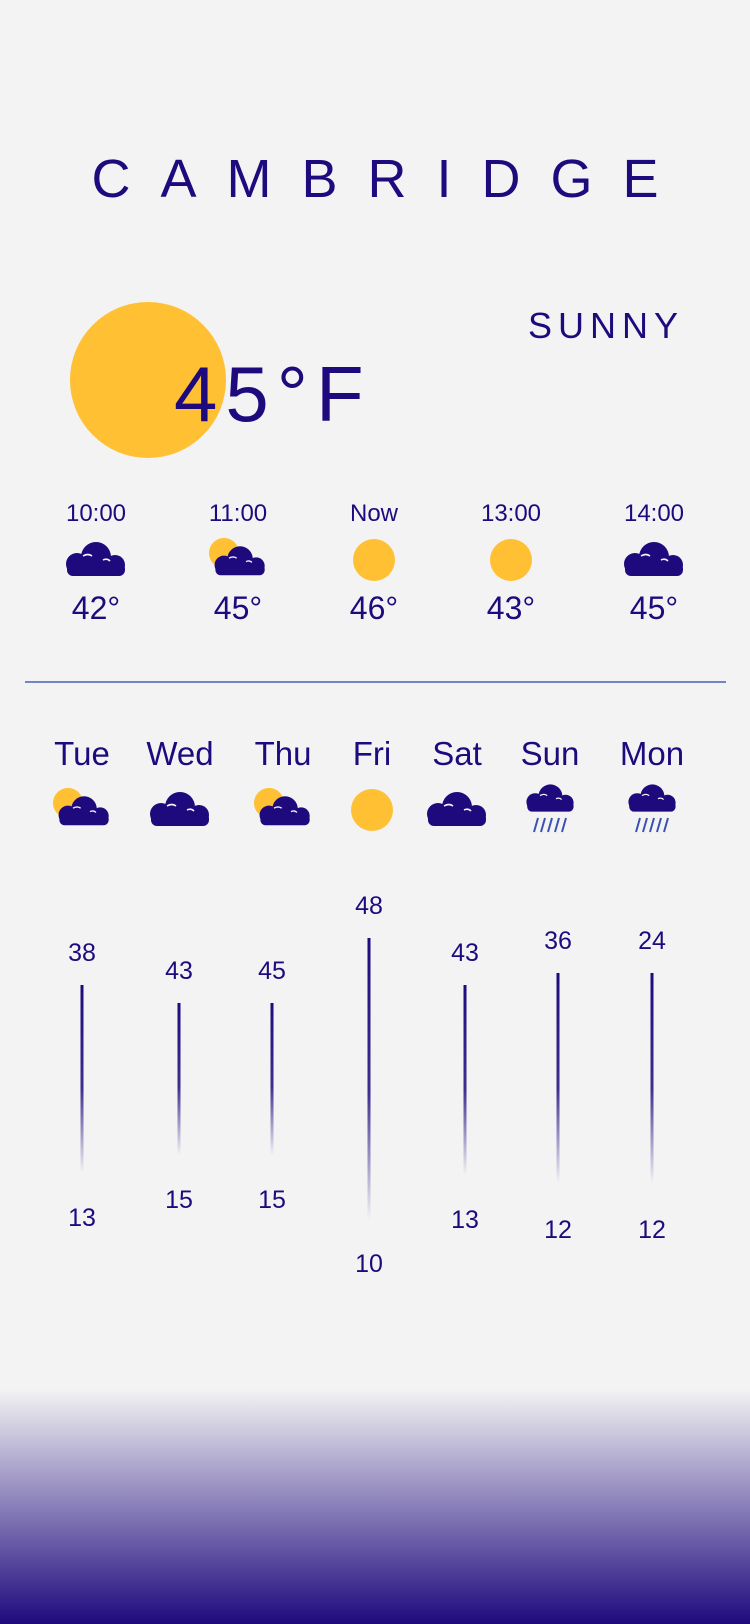  I want to click on range-bar-mon: 24 12, so click(652, 1085).